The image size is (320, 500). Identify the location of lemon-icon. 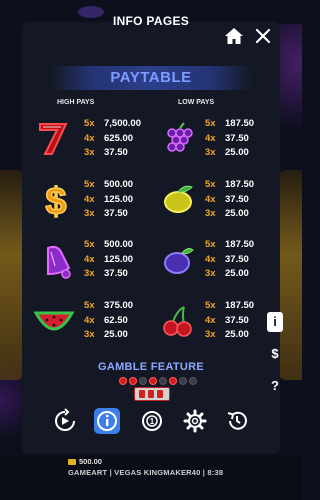
(180, 201).